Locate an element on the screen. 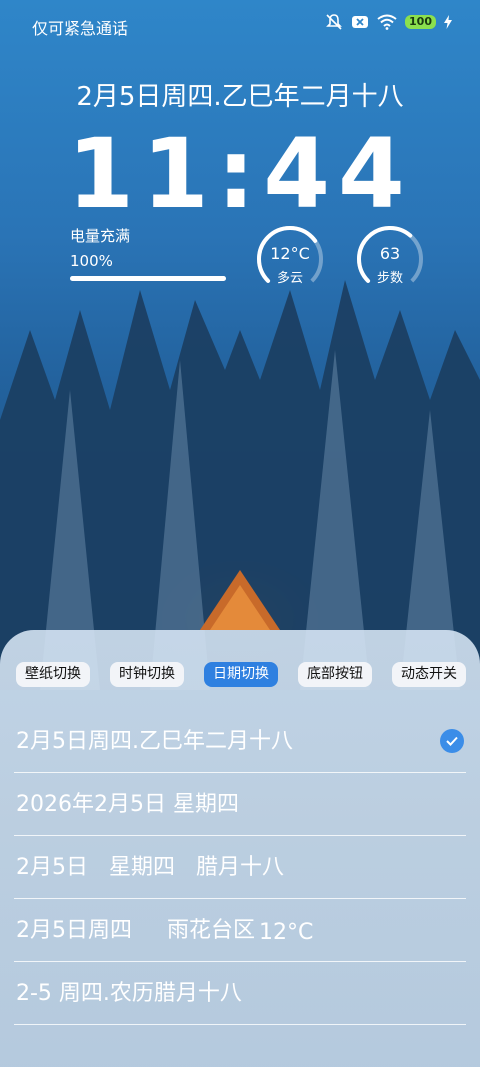  battery-bar is located at coordinates (148, 278).